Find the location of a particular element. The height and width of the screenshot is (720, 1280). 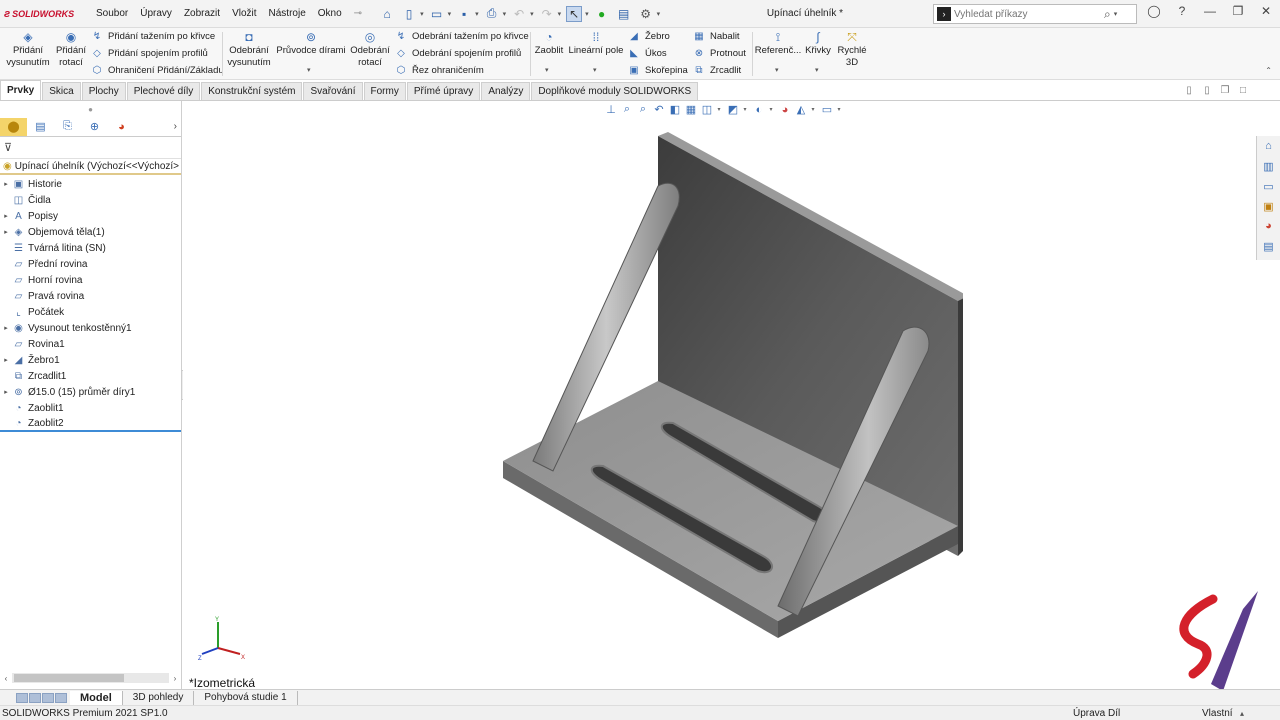

status-units: Vlastní is located at coordinates (1217, 713).